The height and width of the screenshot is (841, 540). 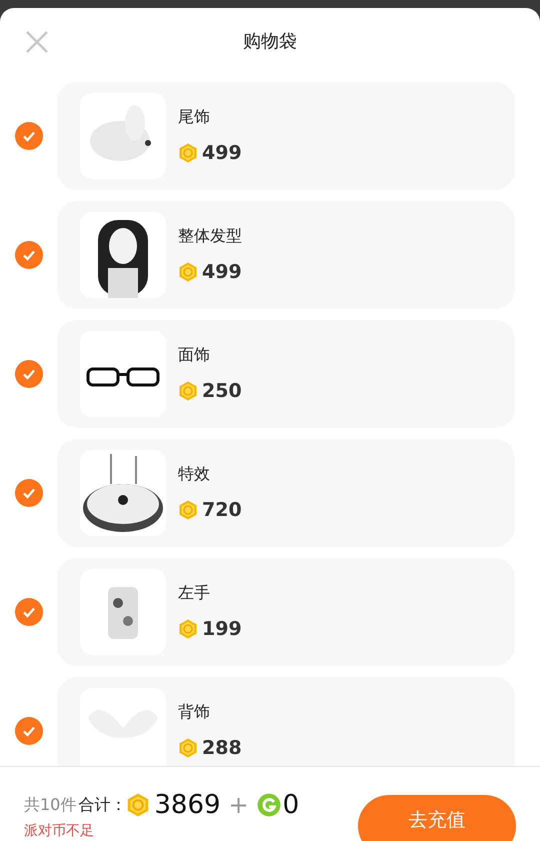 What do you see at coordinates (187, 805) in the screenshot?
I see `coin-total: 3869` at bounding box center [187, 805].